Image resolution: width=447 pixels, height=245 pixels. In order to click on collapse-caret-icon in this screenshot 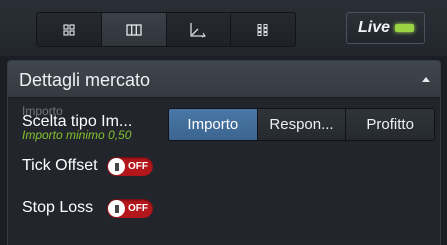, I will do `click(426, 79)`.